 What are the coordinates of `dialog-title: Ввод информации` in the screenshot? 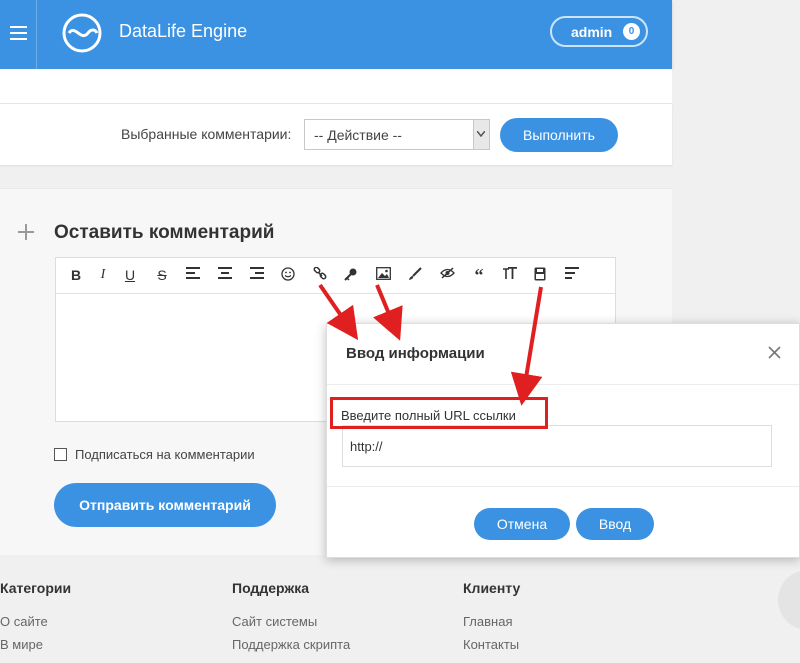 It's located at (415, 353).